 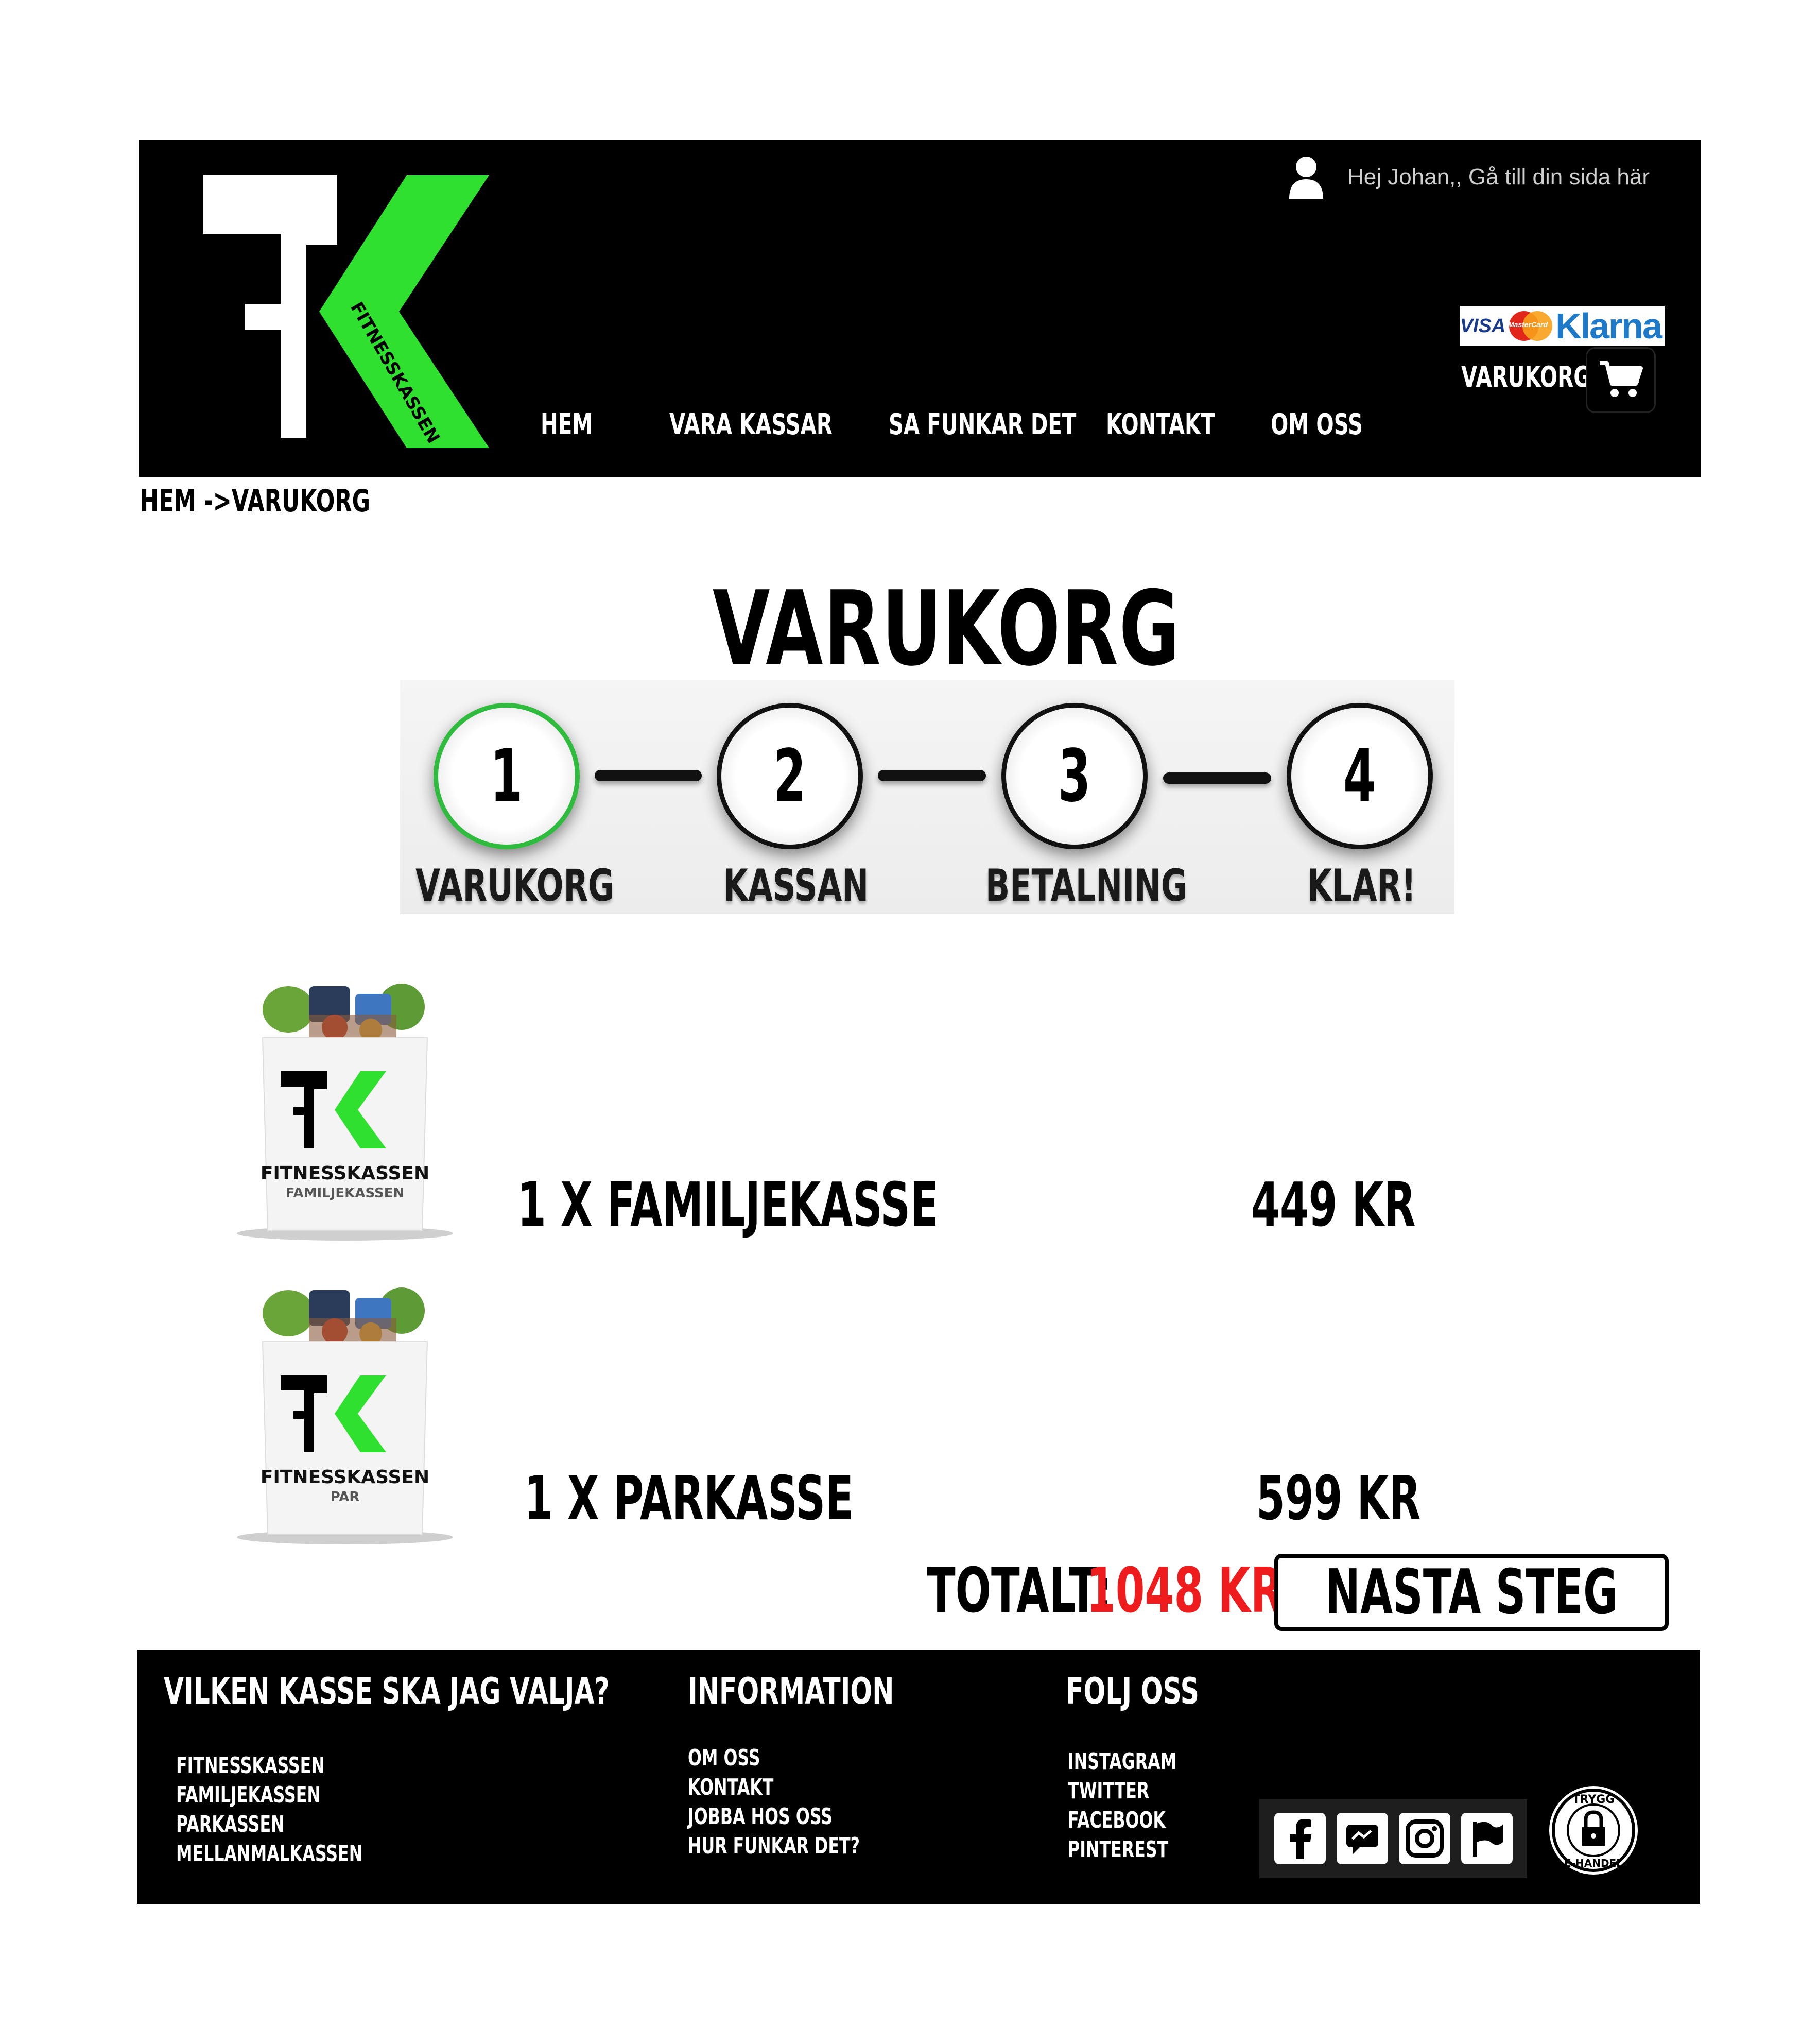 What do you see at coordinates (689, 1498) in the screenshot?
I see `cart-item-name: 1 X PARKASSE` at bounding box center [689, 1498].